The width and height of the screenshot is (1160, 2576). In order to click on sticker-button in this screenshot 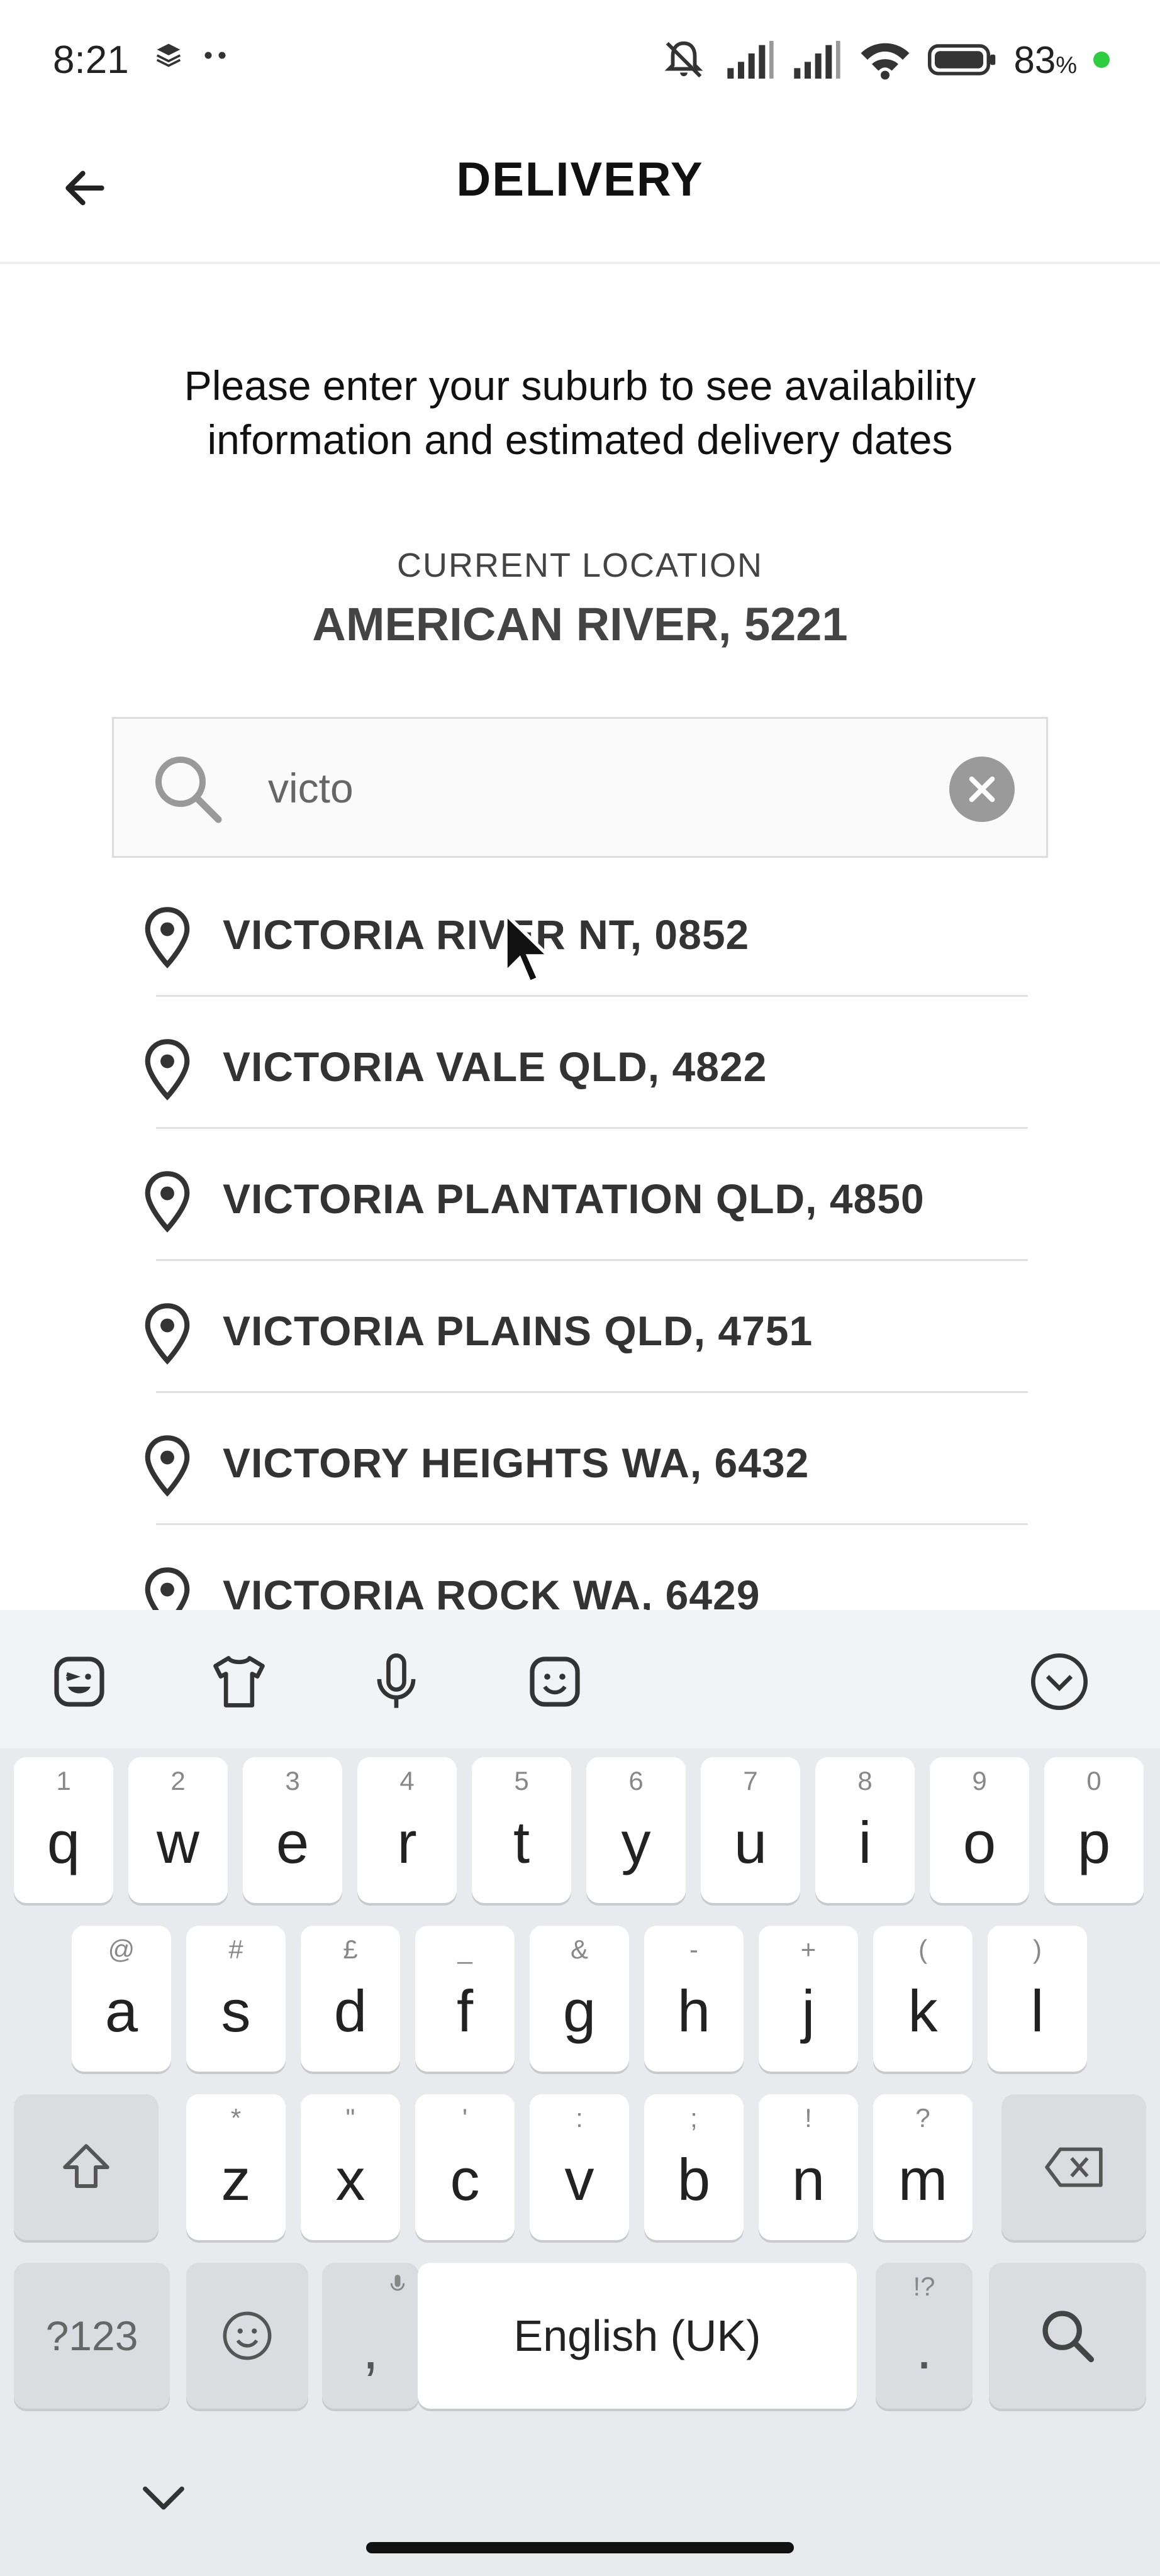, I will do `click(79, 1681)`.